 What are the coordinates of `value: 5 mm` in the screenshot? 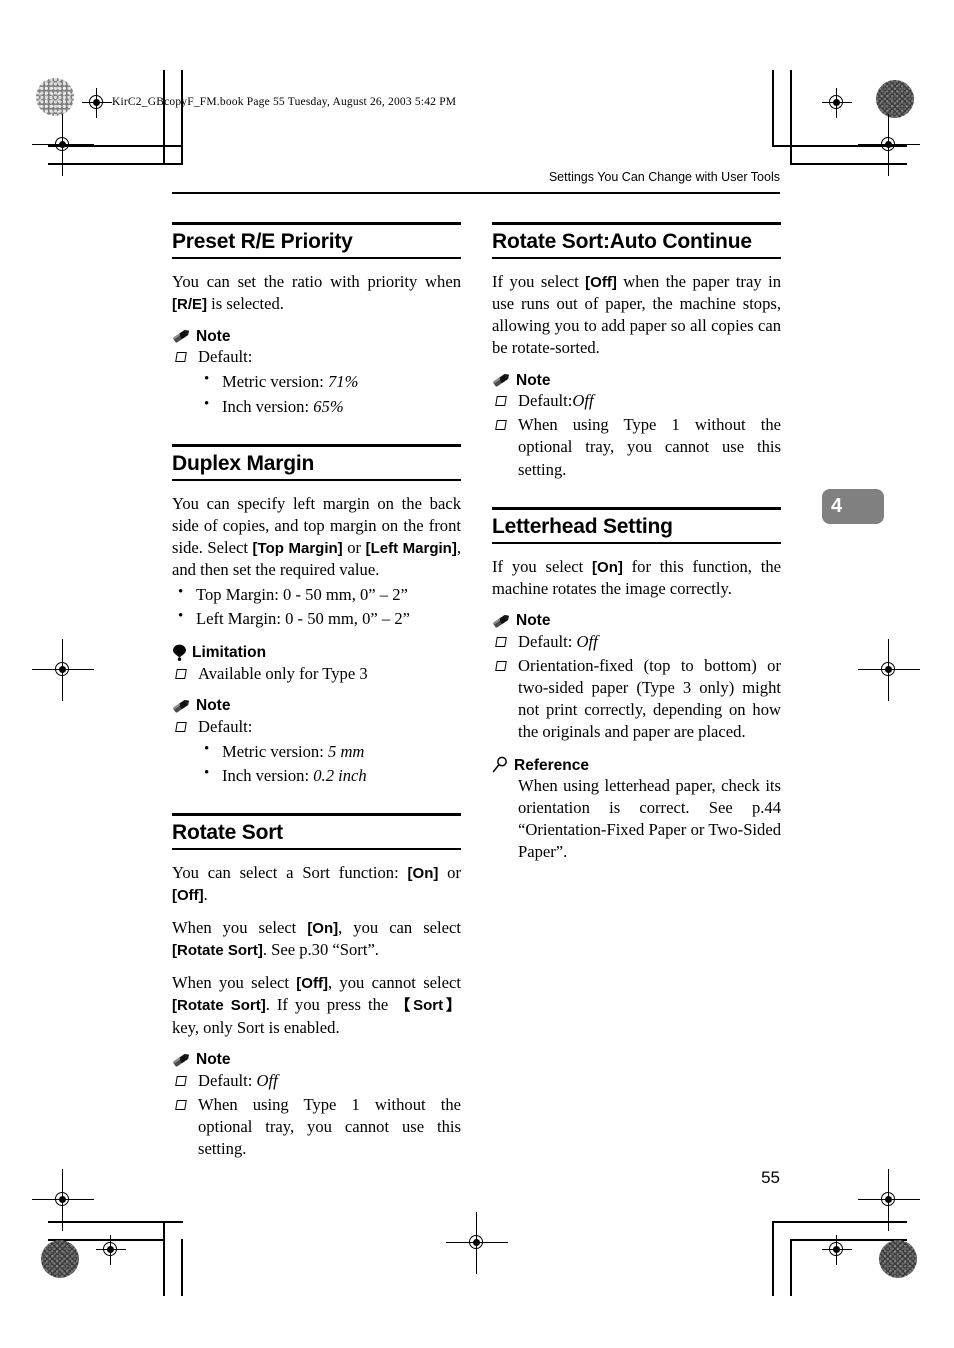 It's located at (346, 751).